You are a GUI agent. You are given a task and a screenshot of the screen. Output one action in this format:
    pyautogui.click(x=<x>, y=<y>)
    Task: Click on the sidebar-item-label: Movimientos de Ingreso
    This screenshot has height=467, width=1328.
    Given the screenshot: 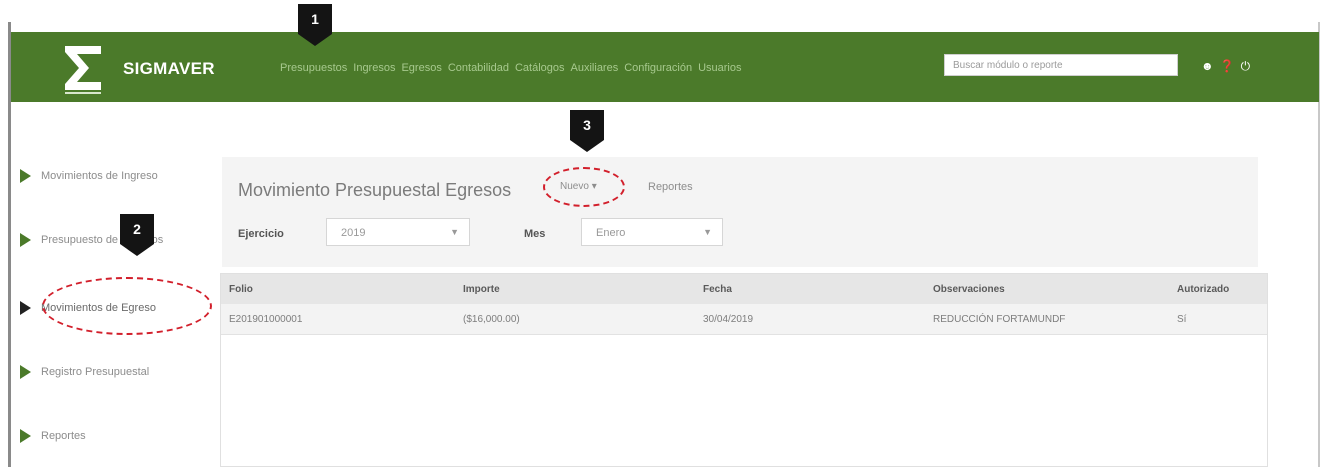 What is the action you would take?
    pyautogui.click(x=99, y=176)
    